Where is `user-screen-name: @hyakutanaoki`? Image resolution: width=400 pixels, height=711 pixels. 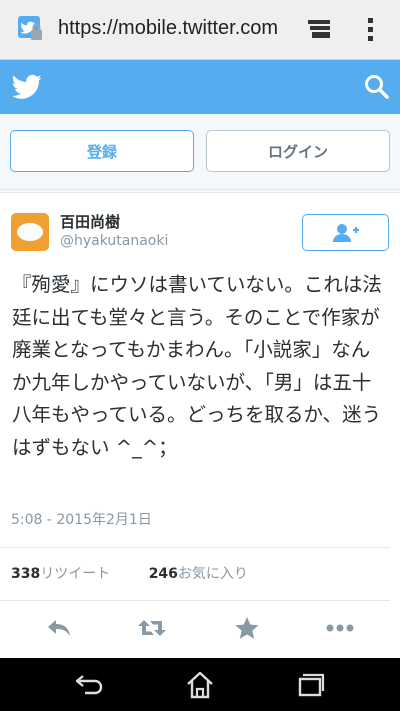
user-screen-name: @hyakutanaoki is located at coordinates (114, 241).